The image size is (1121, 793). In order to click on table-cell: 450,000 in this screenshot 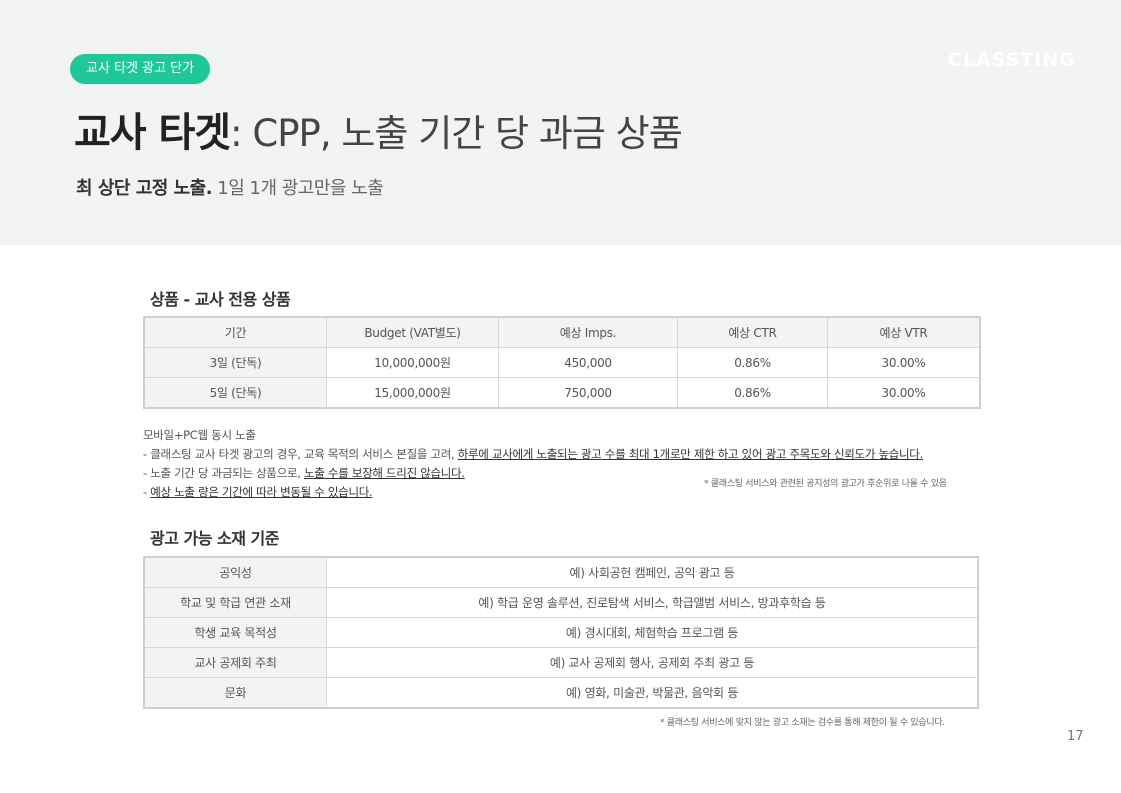, I will do `click(588, 362)`.